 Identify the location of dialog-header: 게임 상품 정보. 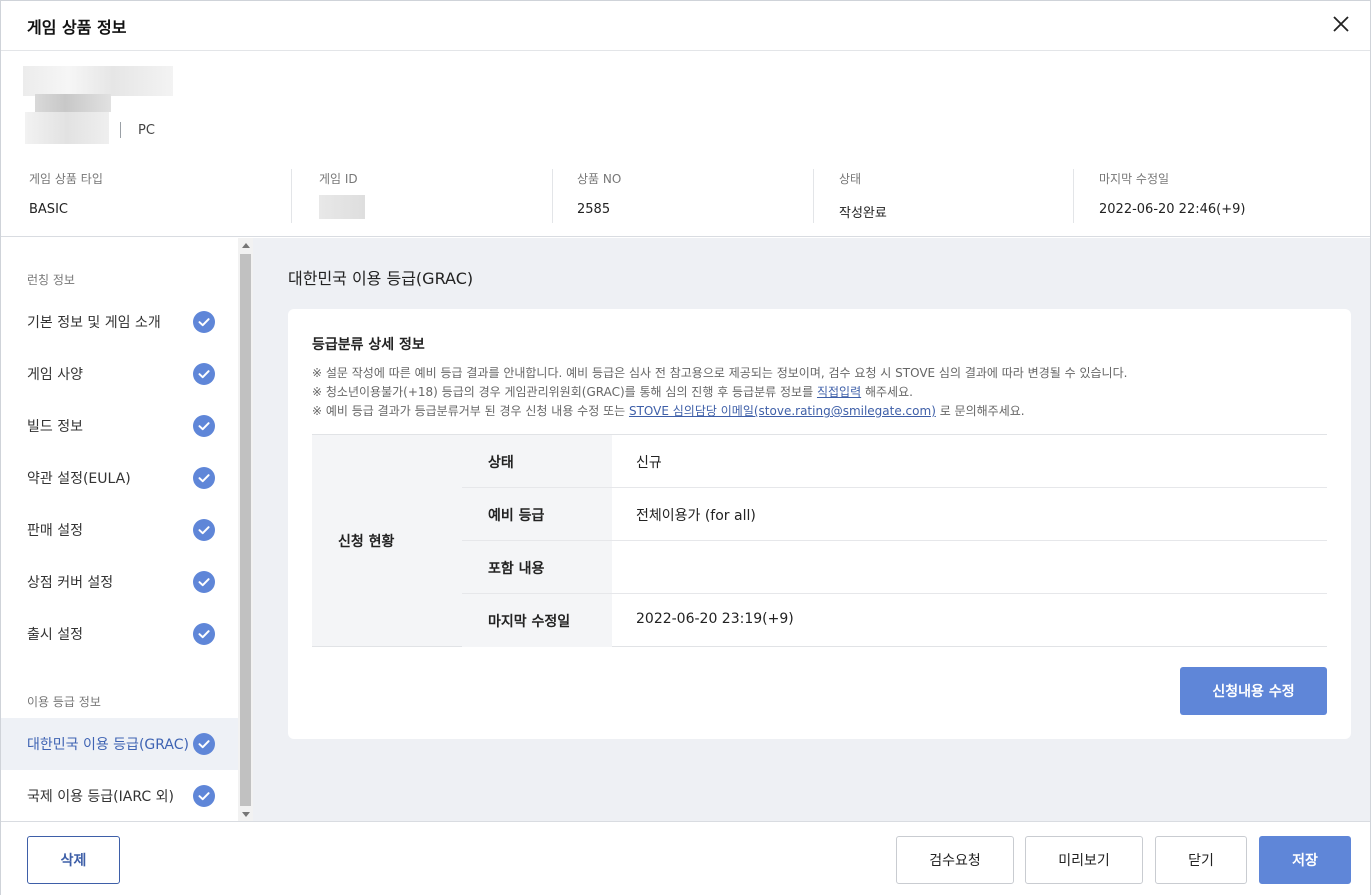
(685, 26).